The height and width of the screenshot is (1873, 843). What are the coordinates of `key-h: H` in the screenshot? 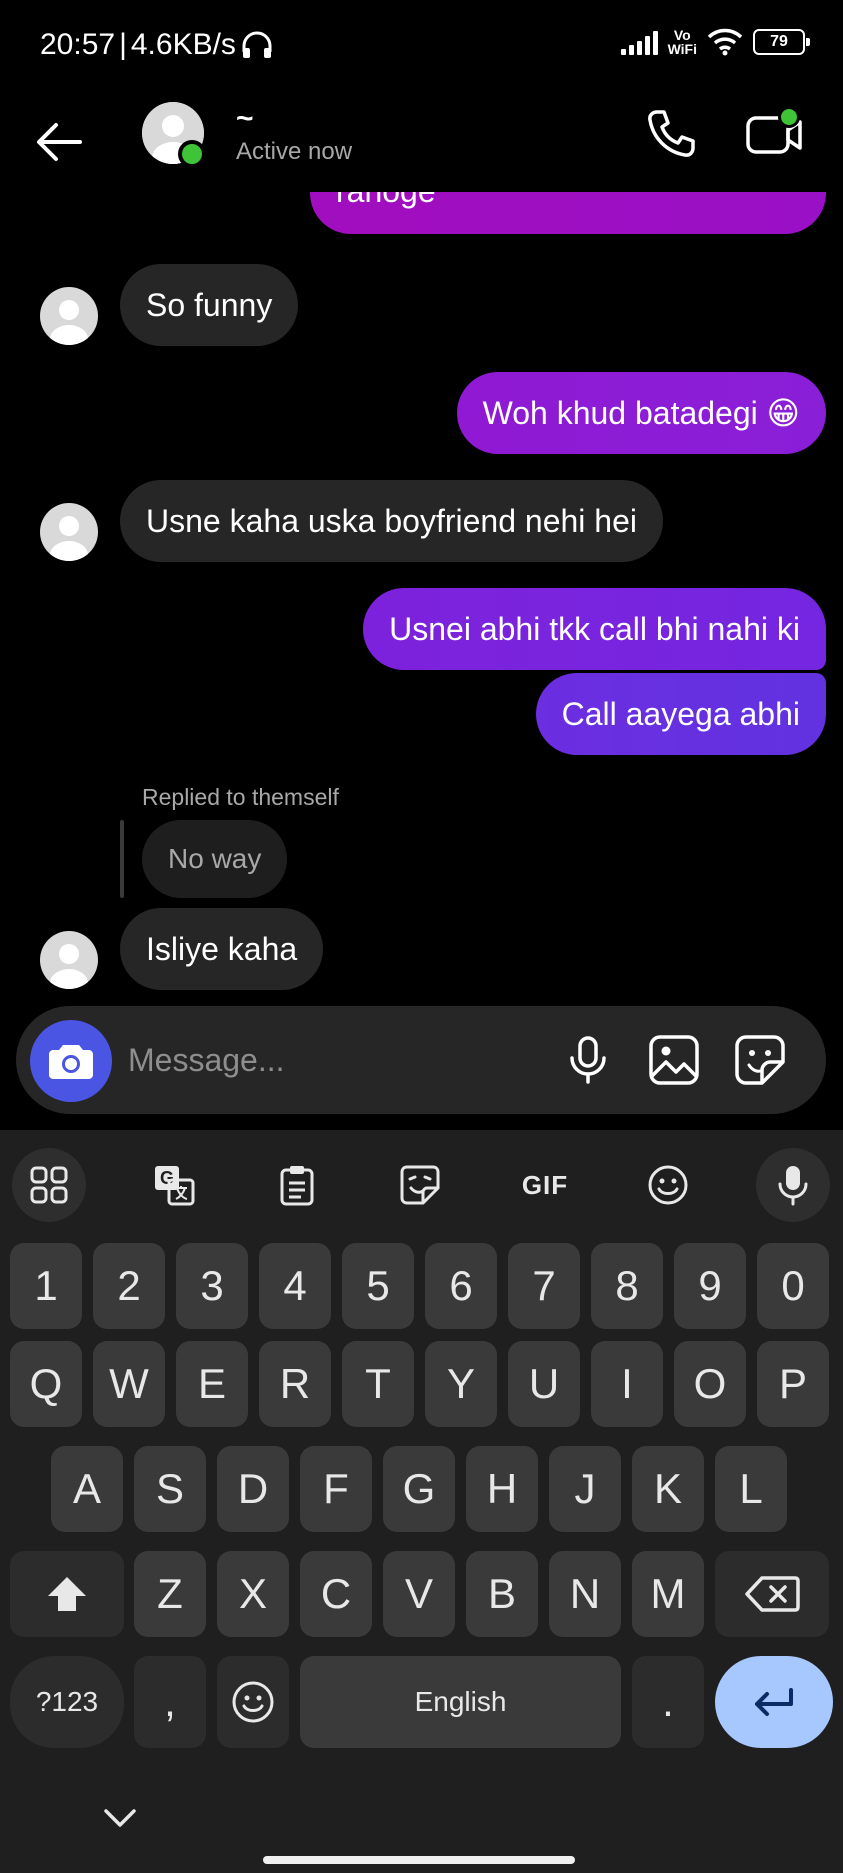 It's located at (502, 1489).